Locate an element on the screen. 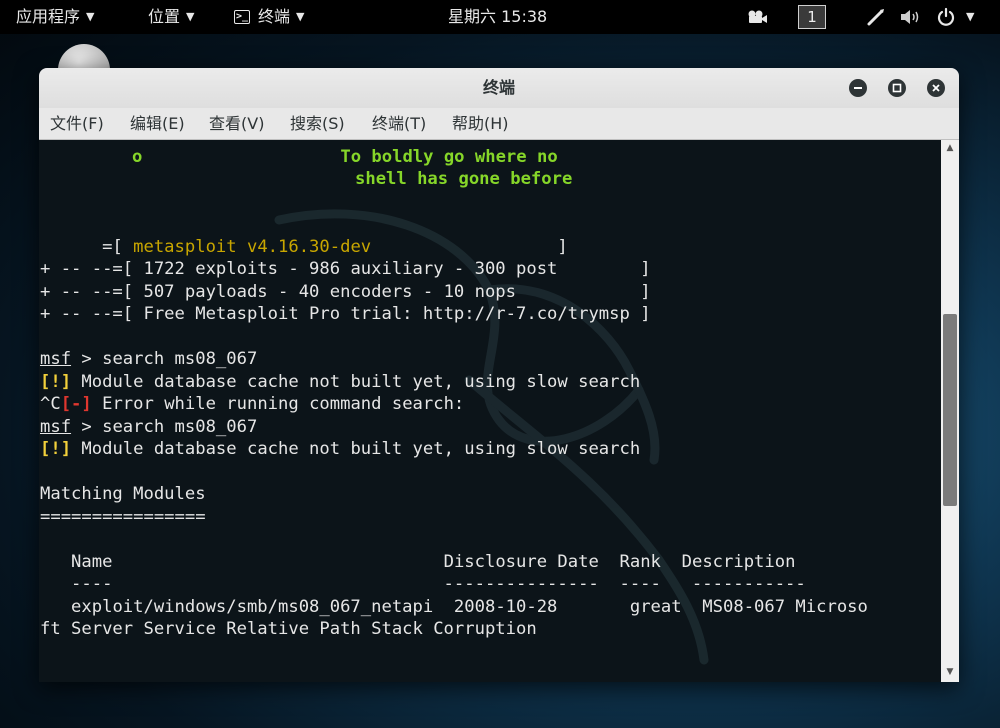 Image resolution: width=1000 pixels, height=728 pixels. window-title: 终端 is located at coordinates (498, 87).